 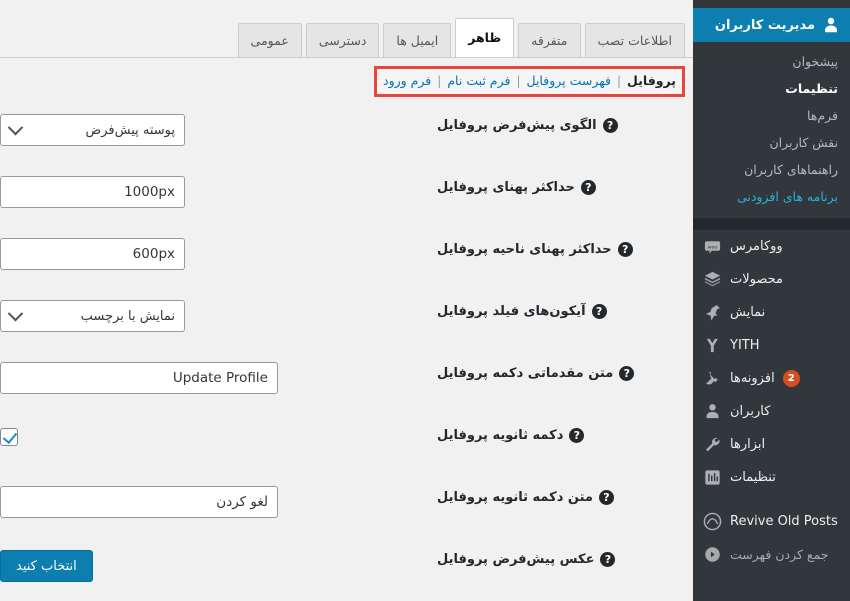 I want to click on sidebar-menu-label: ووکامرس, so click(x=756, y=246).